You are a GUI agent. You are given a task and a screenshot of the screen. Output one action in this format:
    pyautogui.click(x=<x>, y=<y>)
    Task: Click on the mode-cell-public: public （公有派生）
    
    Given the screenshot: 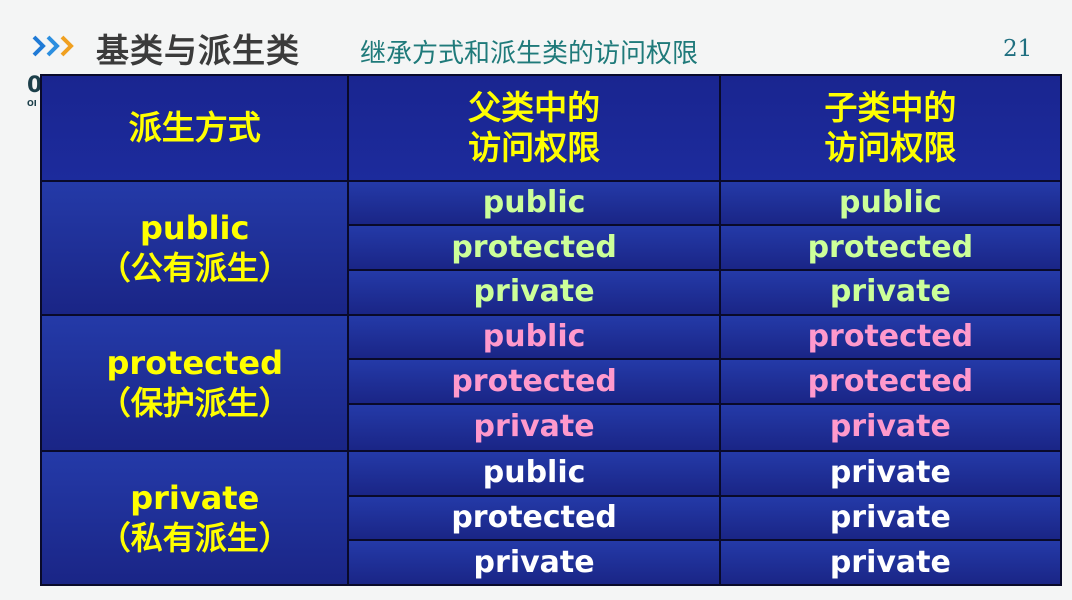 What is the action you would take?
    pyautogui.click(x=194, y=247)
    